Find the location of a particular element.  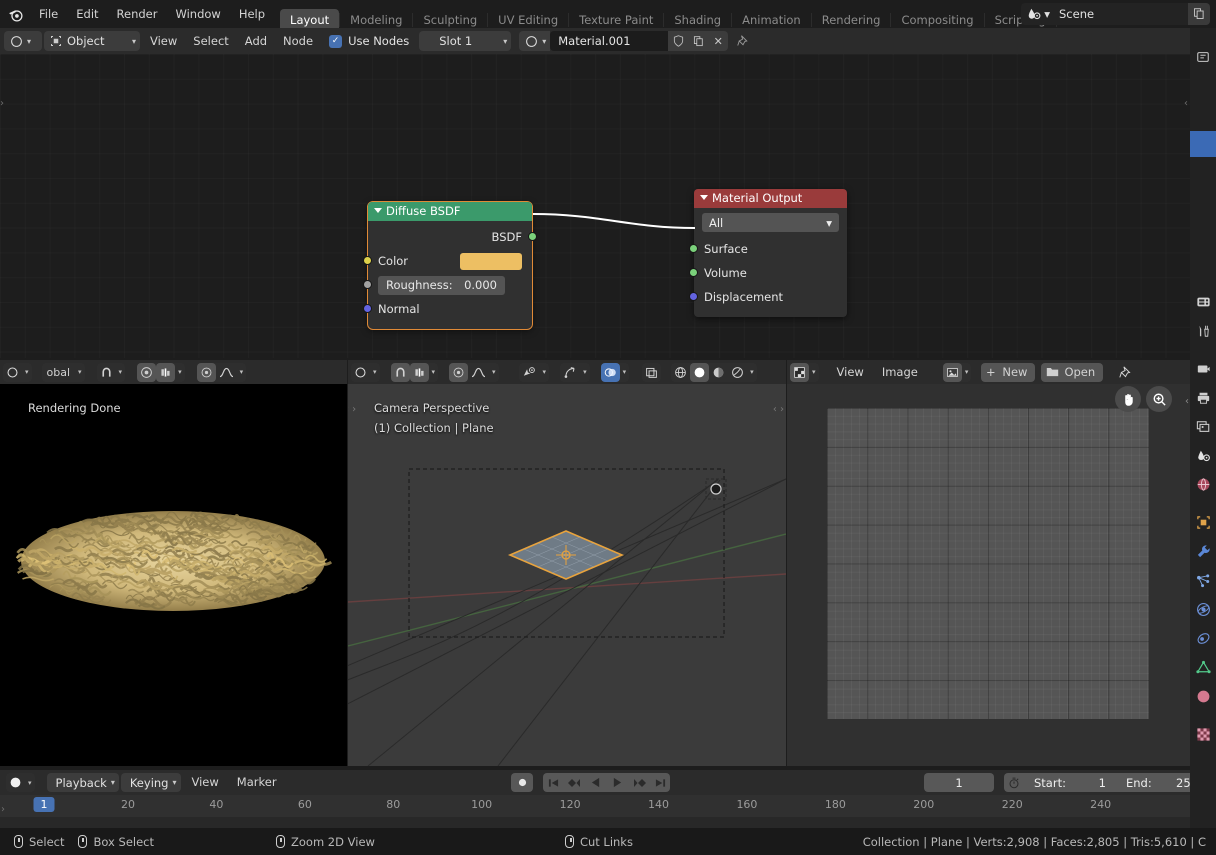

object-data-triangle-icon is located at coordinates (1203, 667).